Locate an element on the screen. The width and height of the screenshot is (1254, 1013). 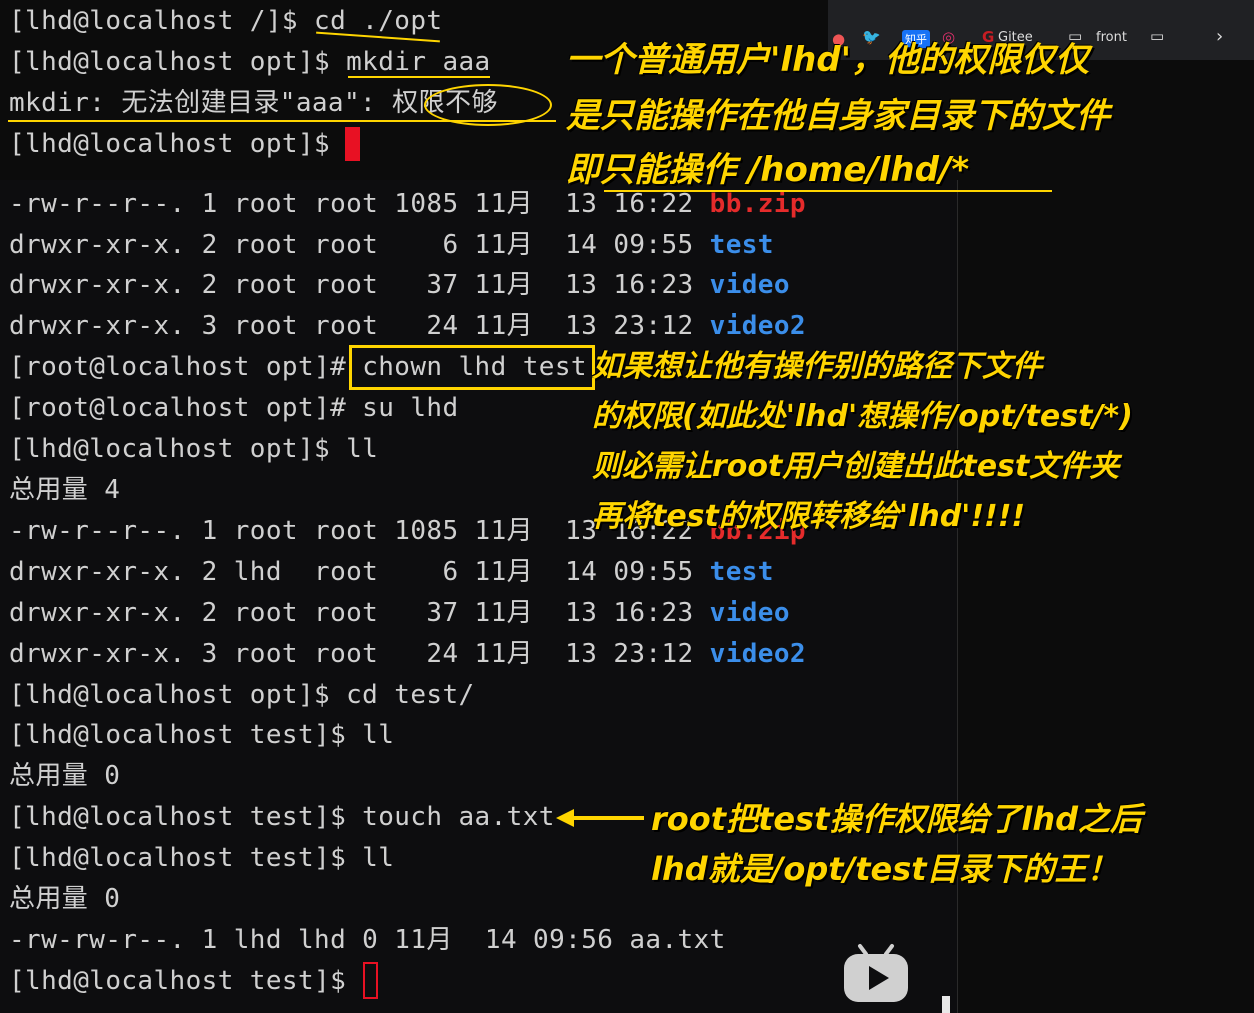
touch-line: [lhd@localhost test]$ touch aa.txt is located at coordinates (282, 817).